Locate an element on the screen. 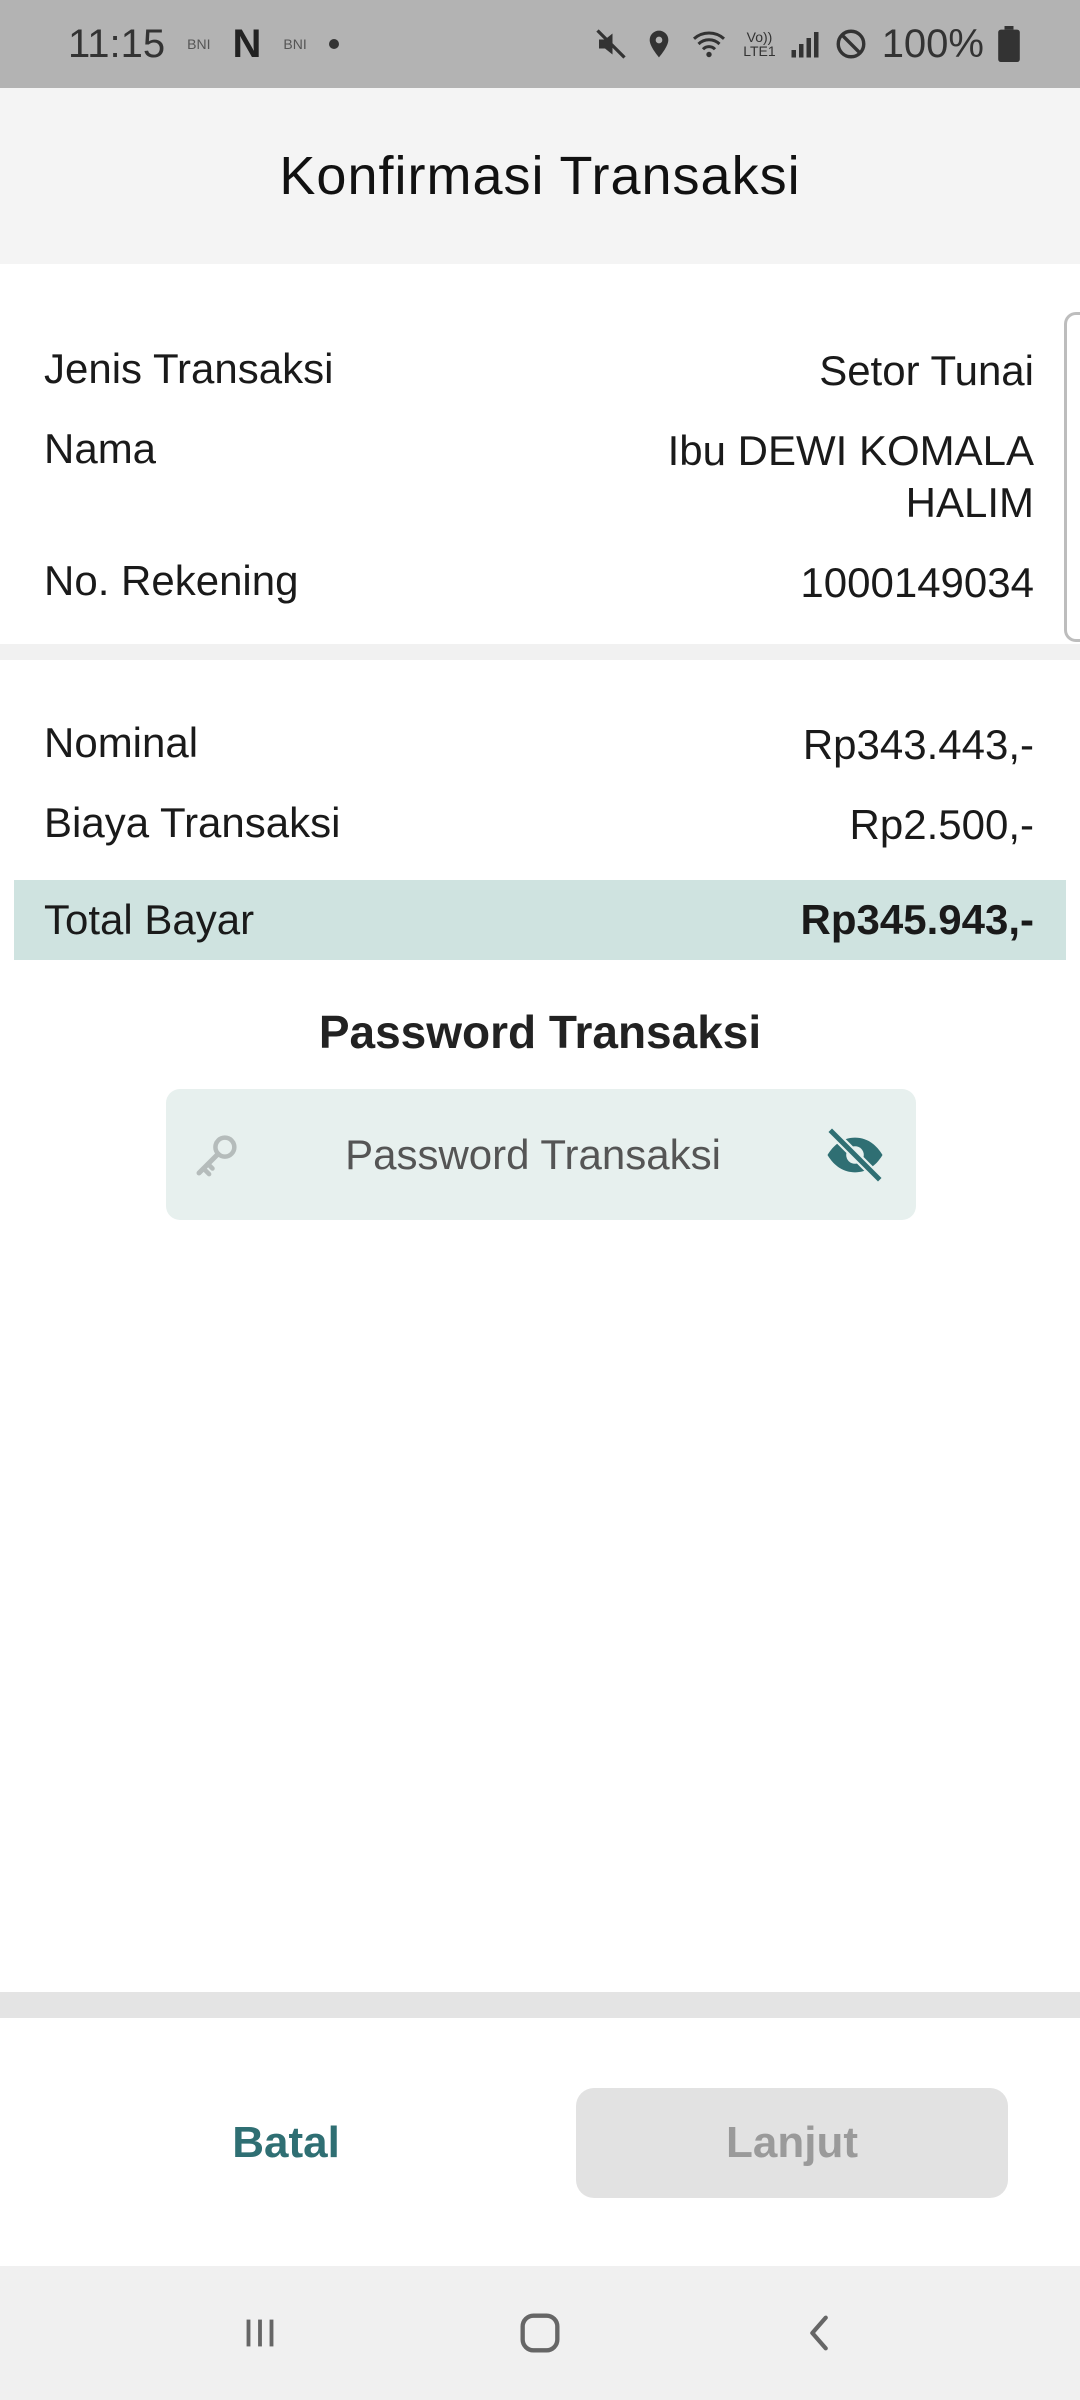 Image resolution: width=1080 pixels, height=2400 pixels. bni-notification-icon-2: BNI is located at coordinates (295, 44).